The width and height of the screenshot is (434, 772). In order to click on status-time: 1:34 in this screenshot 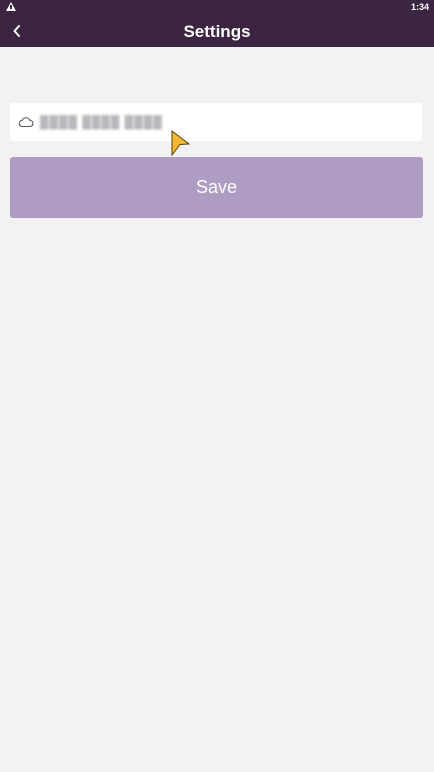, I will do `click(419, 7)`.